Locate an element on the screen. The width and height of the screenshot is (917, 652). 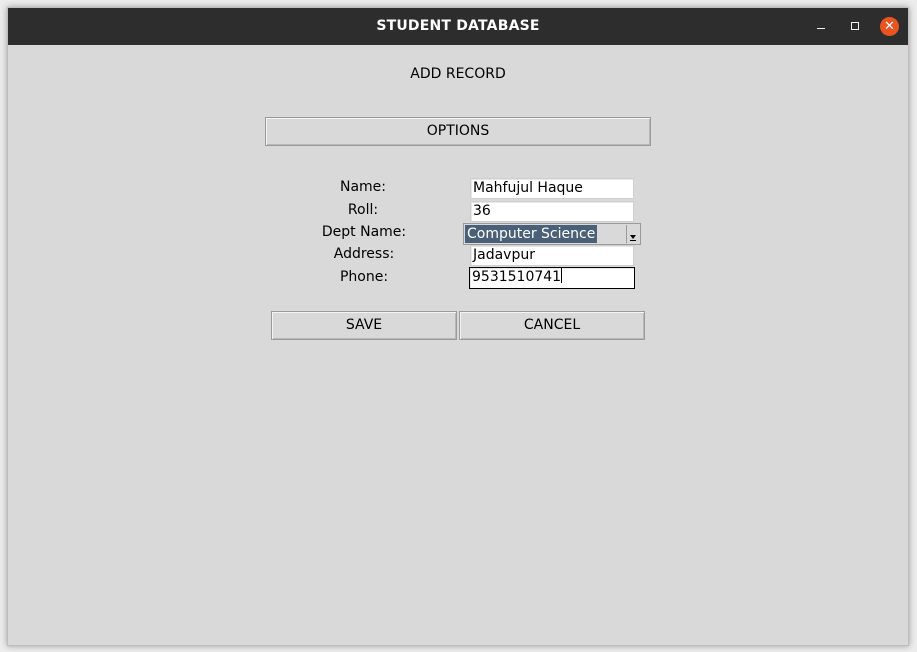
roll-field: 36 is located at coordinates (552, 211).